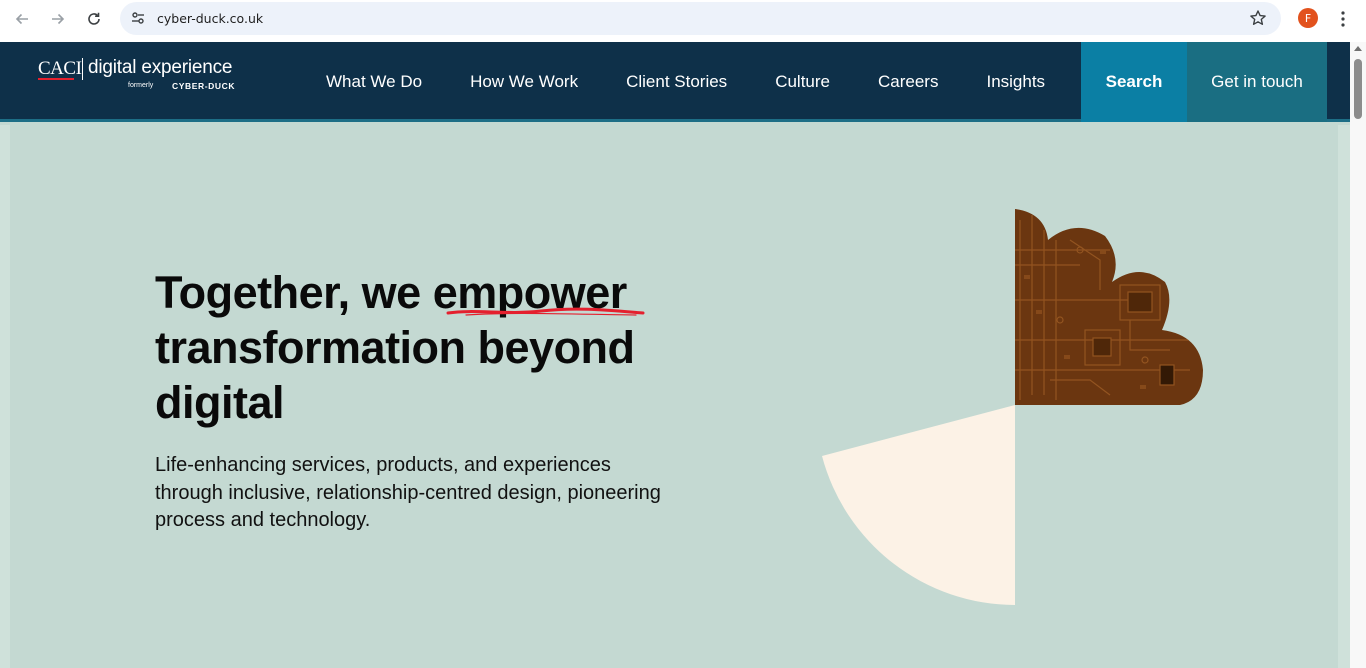 Image resolution: width=1366 pixels, height=668 pixels. I want to click on browser-menu-icon, so click(1343, 19).